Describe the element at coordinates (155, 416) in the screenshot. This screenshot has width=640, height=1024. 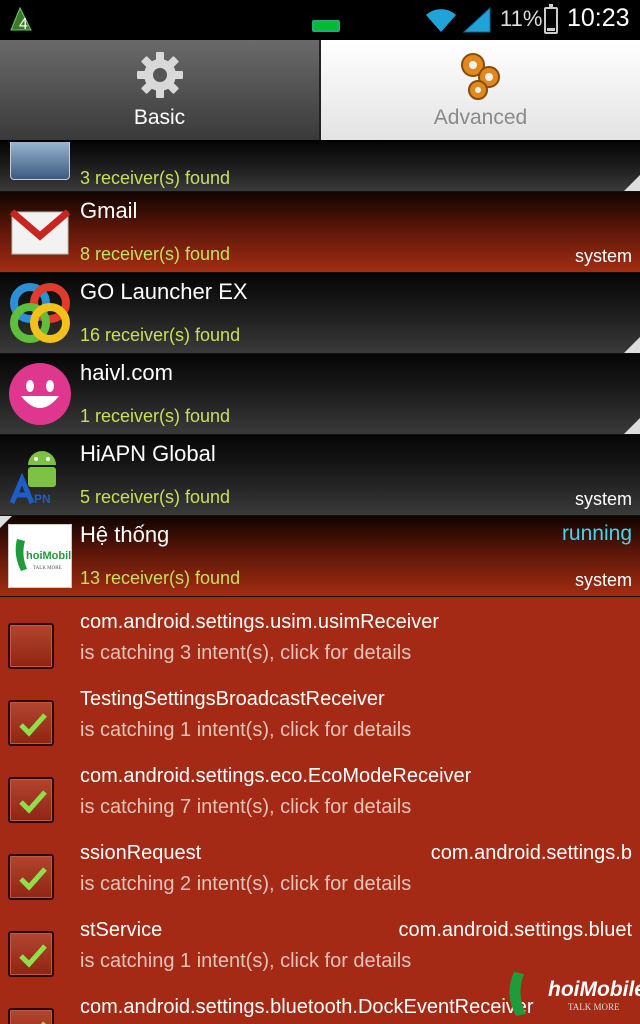
I see `receiver-count: 1 receiver(s) found` at that location.